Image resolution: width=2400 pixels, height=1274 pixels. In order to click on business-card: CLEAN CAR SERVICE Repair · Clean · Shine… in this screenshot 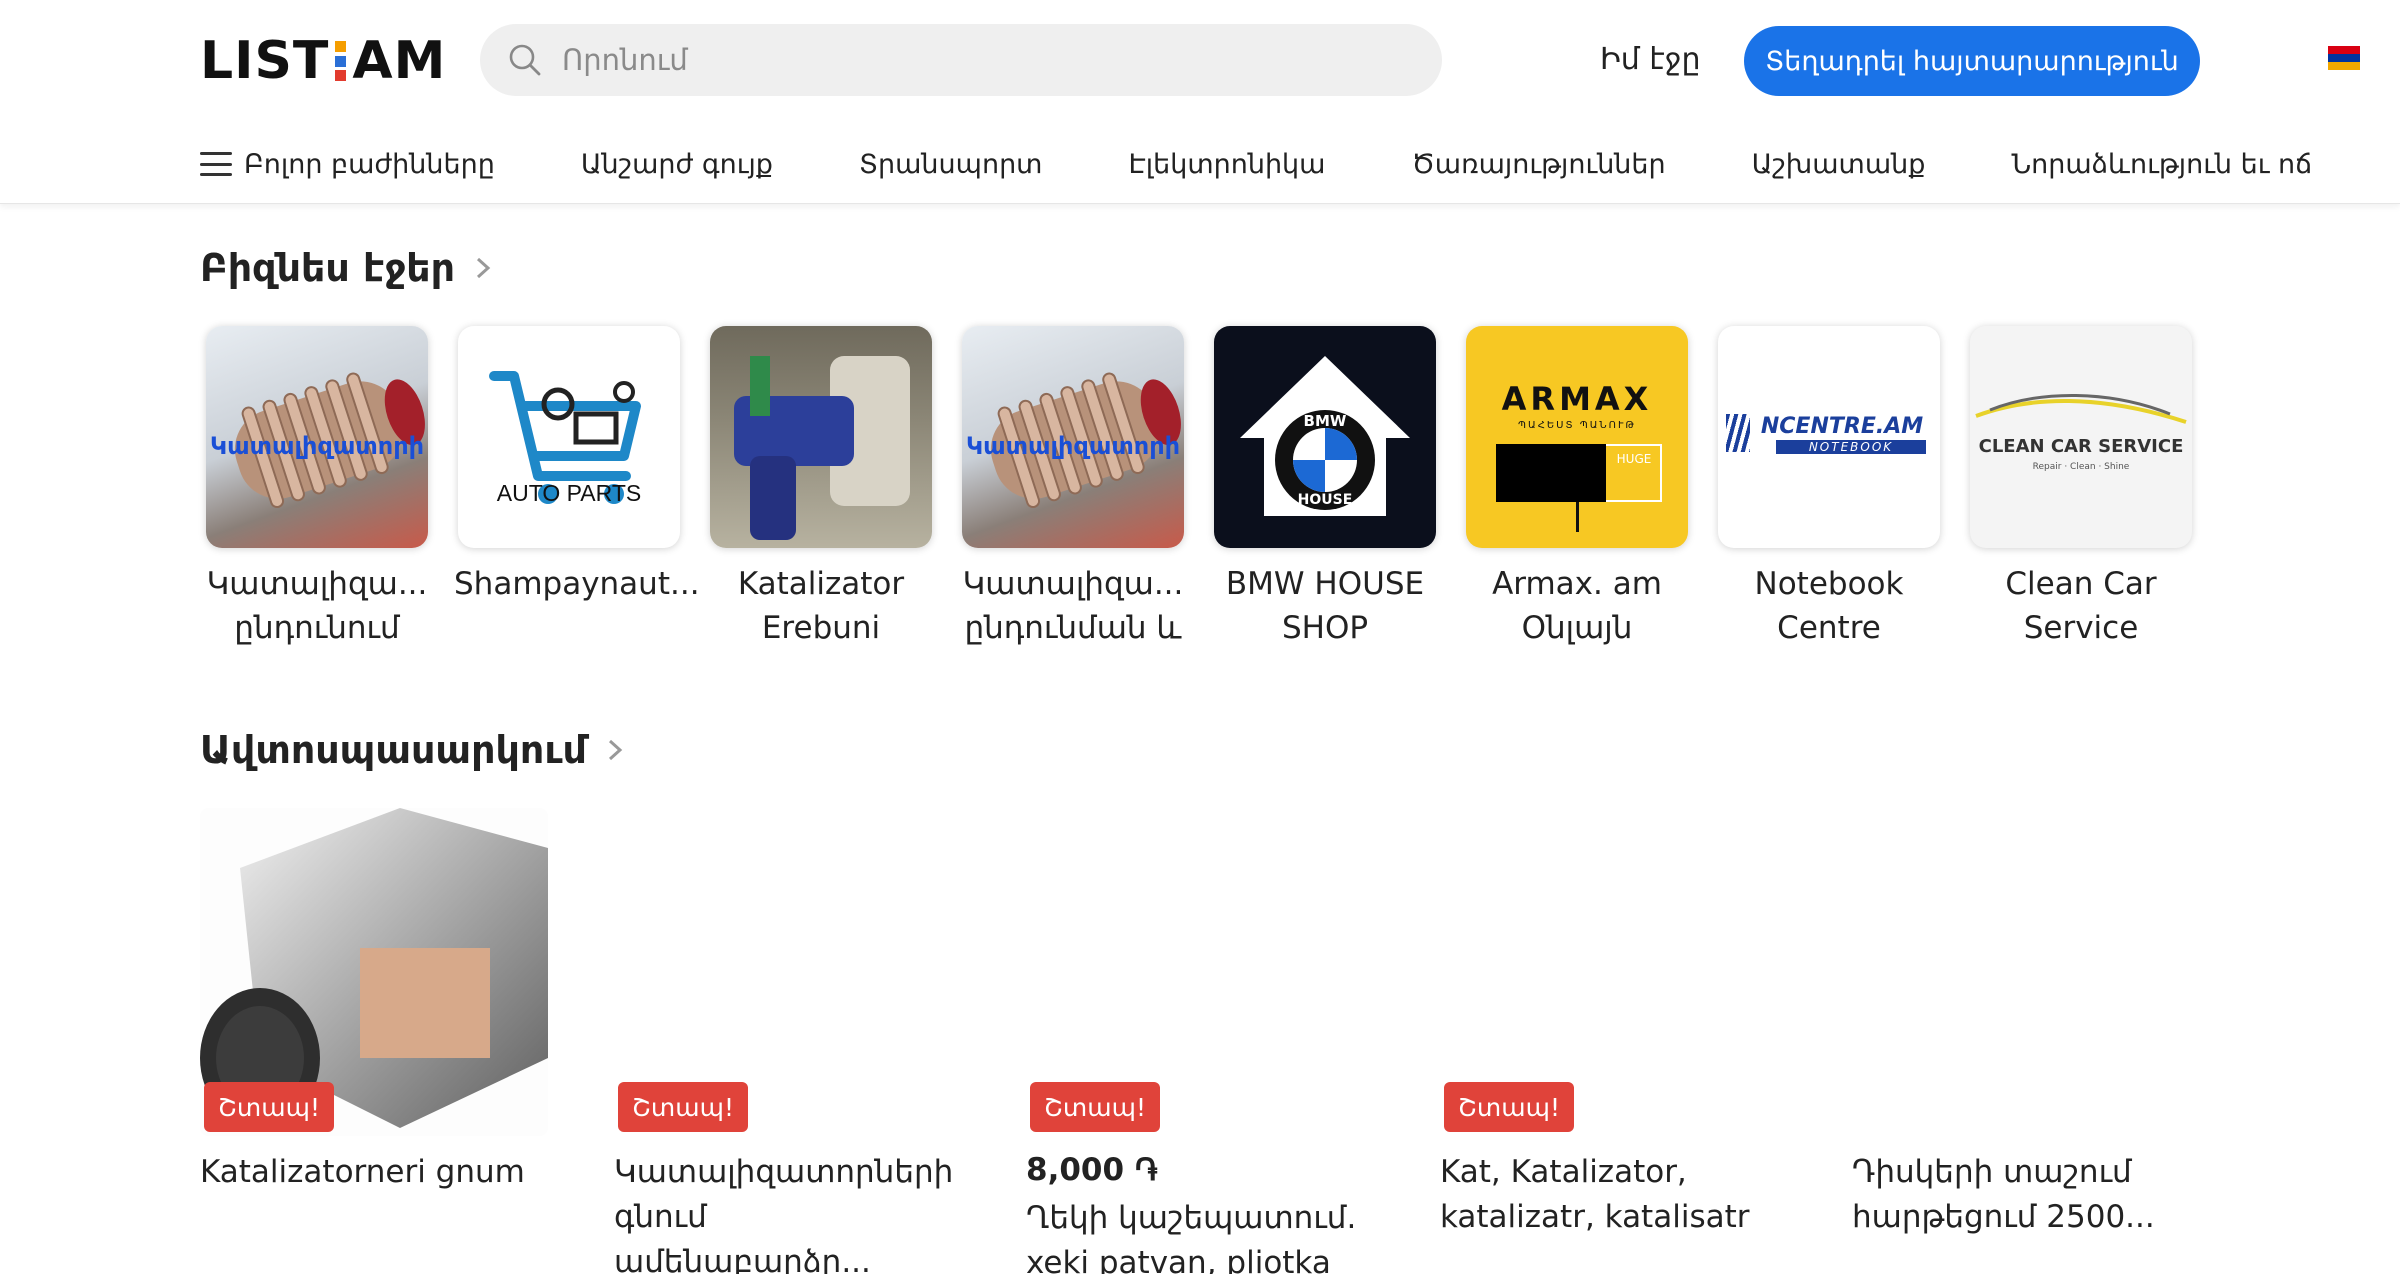, I will do `click(2081, 484)`.